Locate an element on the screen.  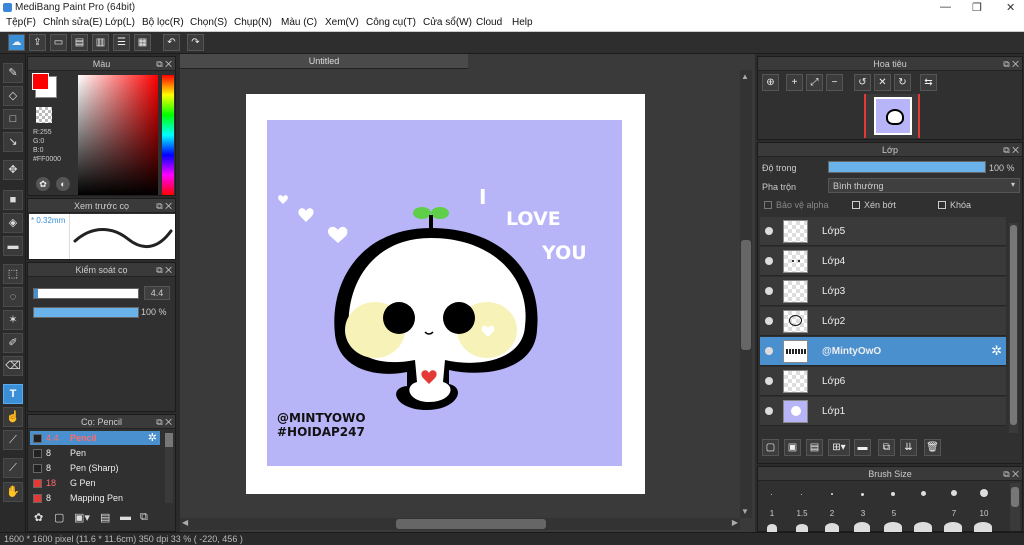
protect-alpha-checkbox is located at coordinates (768, 205).